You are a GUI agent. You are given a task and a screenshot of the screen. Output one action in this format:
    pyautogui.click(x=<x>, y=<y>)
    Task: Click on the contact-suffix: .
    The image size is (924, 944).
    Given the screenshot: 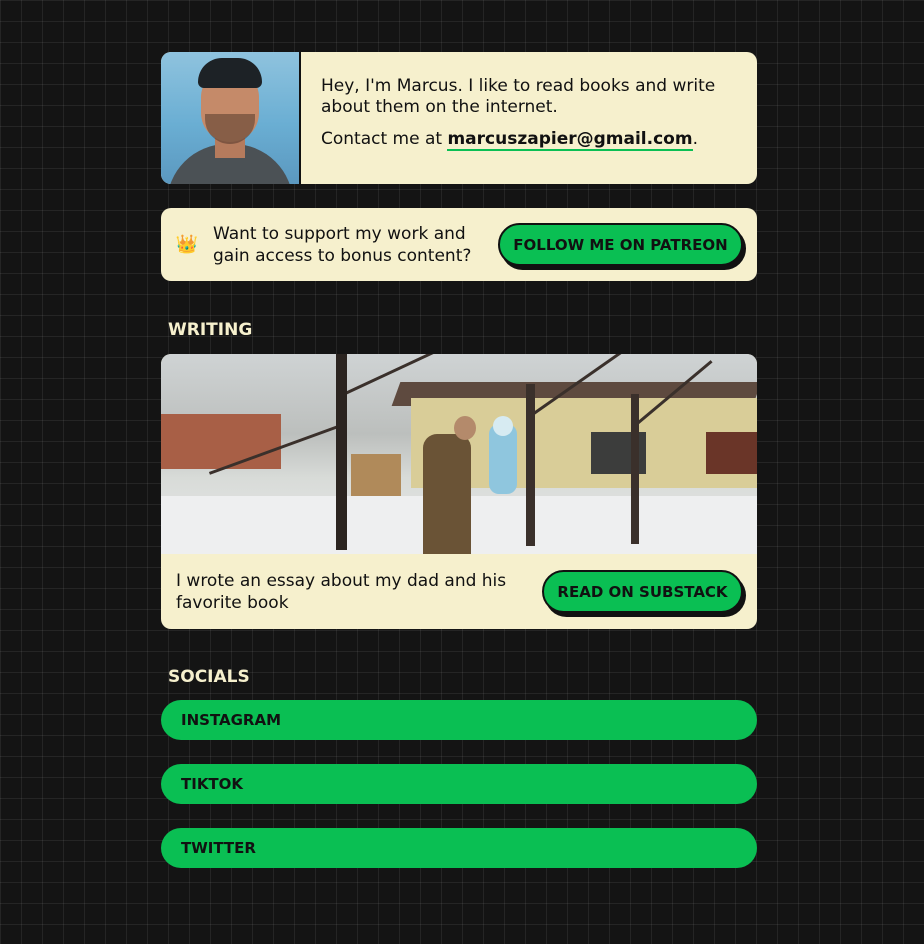 What is the action you would take?
    pyautogui.click(x=695, y=139)
    